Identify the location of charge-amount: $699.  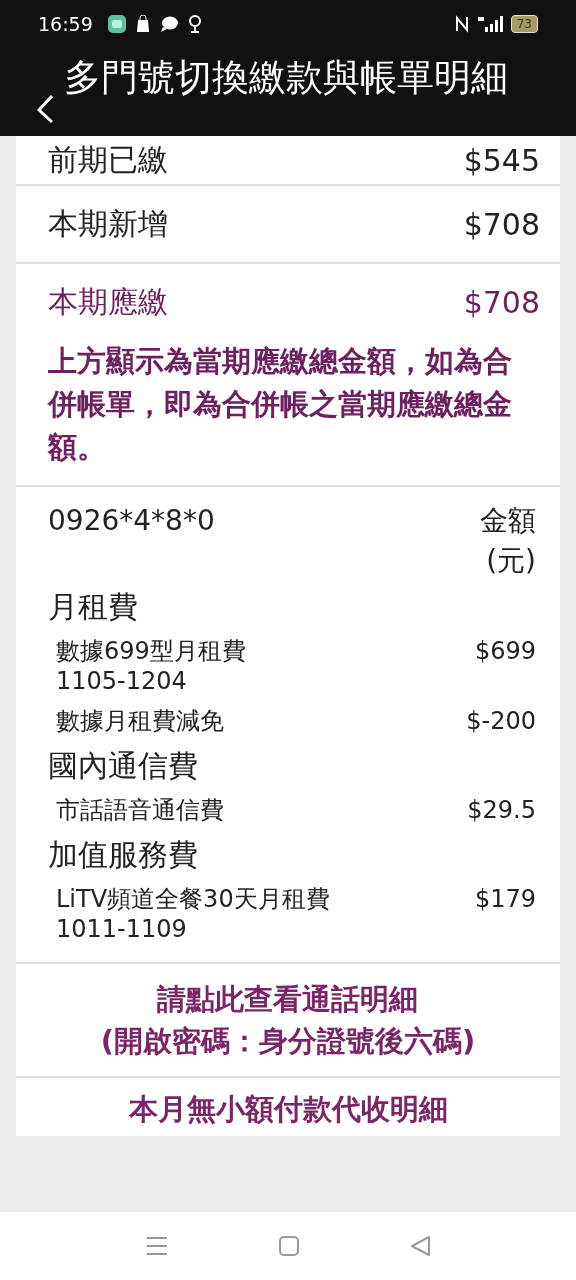
(505, 651).